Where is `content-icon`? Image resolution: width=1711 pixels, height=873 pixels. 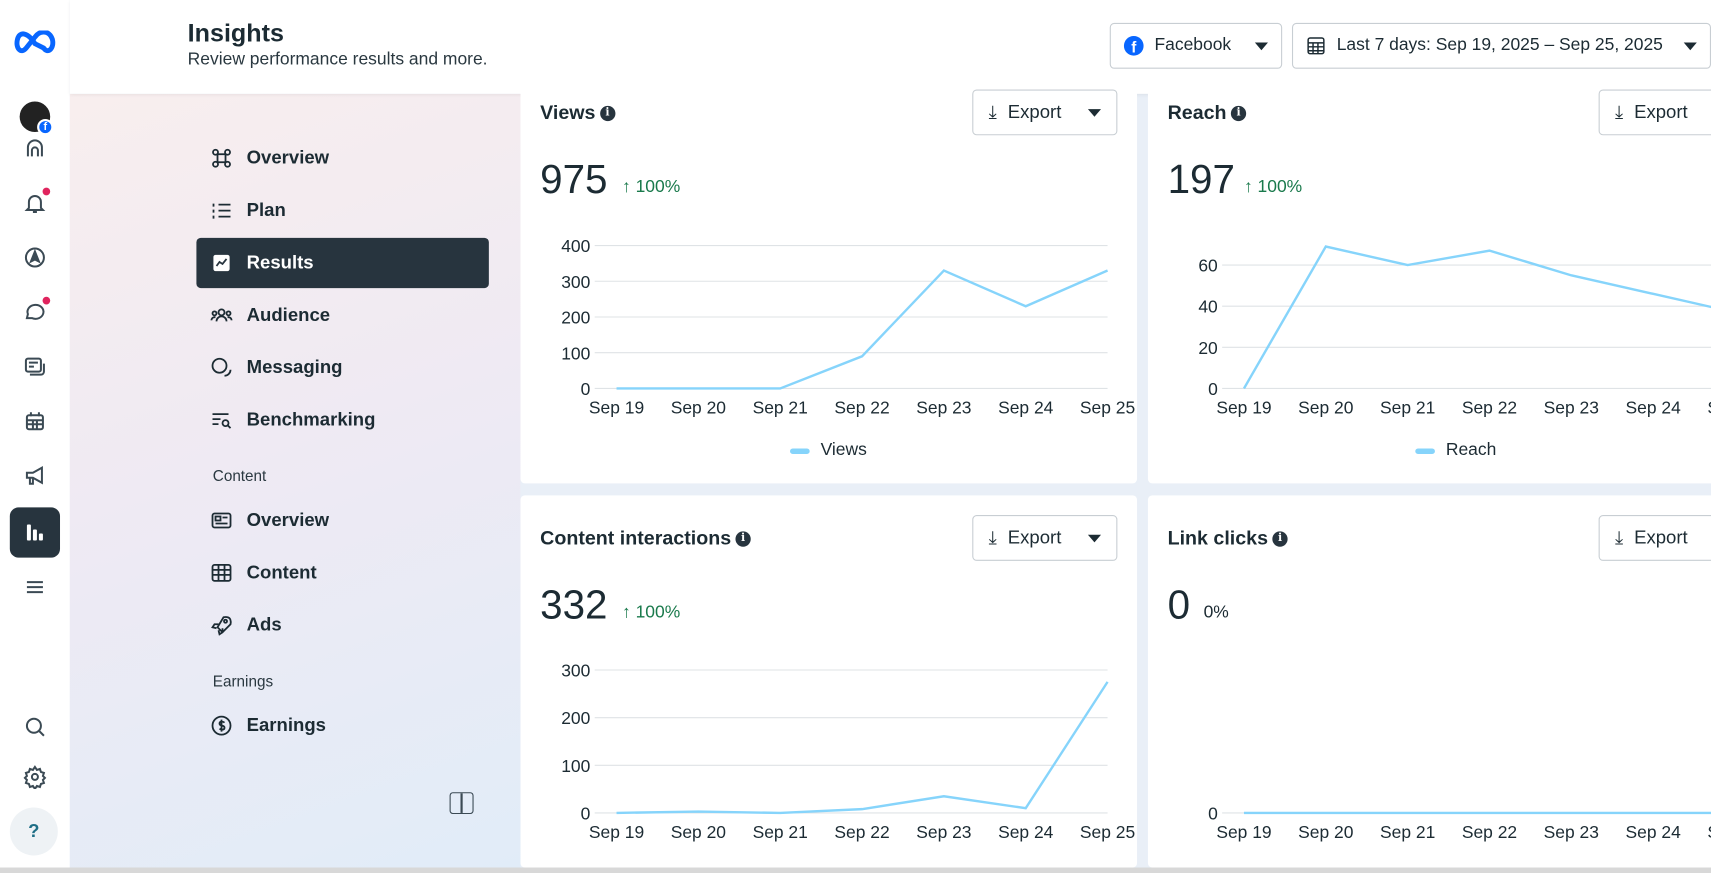 content-icon is located at coordinates (35, 367).